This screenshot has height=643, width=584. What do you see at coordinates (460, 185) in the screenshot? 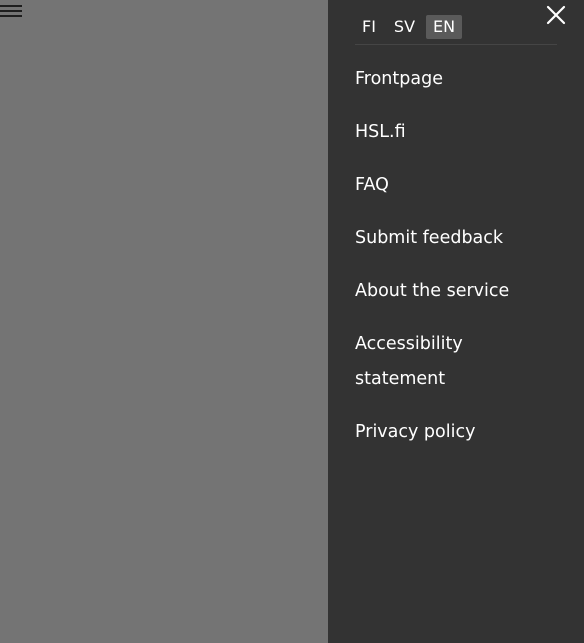
I see `menu-item-faq: FAQ` at bounding box center [460, 185].